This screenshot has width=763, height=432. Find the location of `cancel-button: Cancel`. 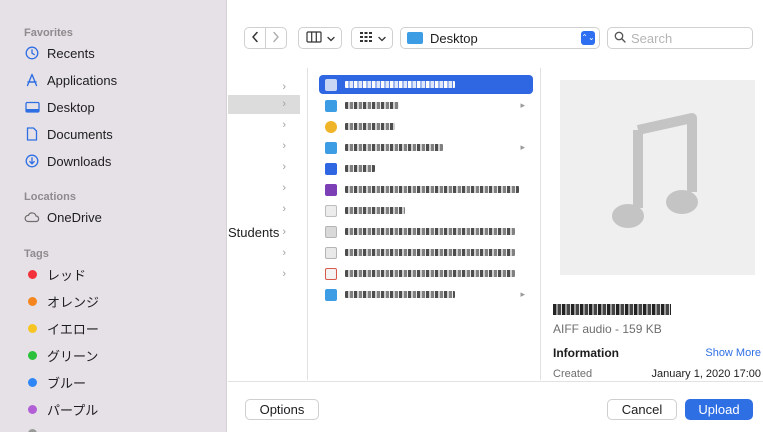

cancel-button: Cancel is located at coordinates (642, 409).